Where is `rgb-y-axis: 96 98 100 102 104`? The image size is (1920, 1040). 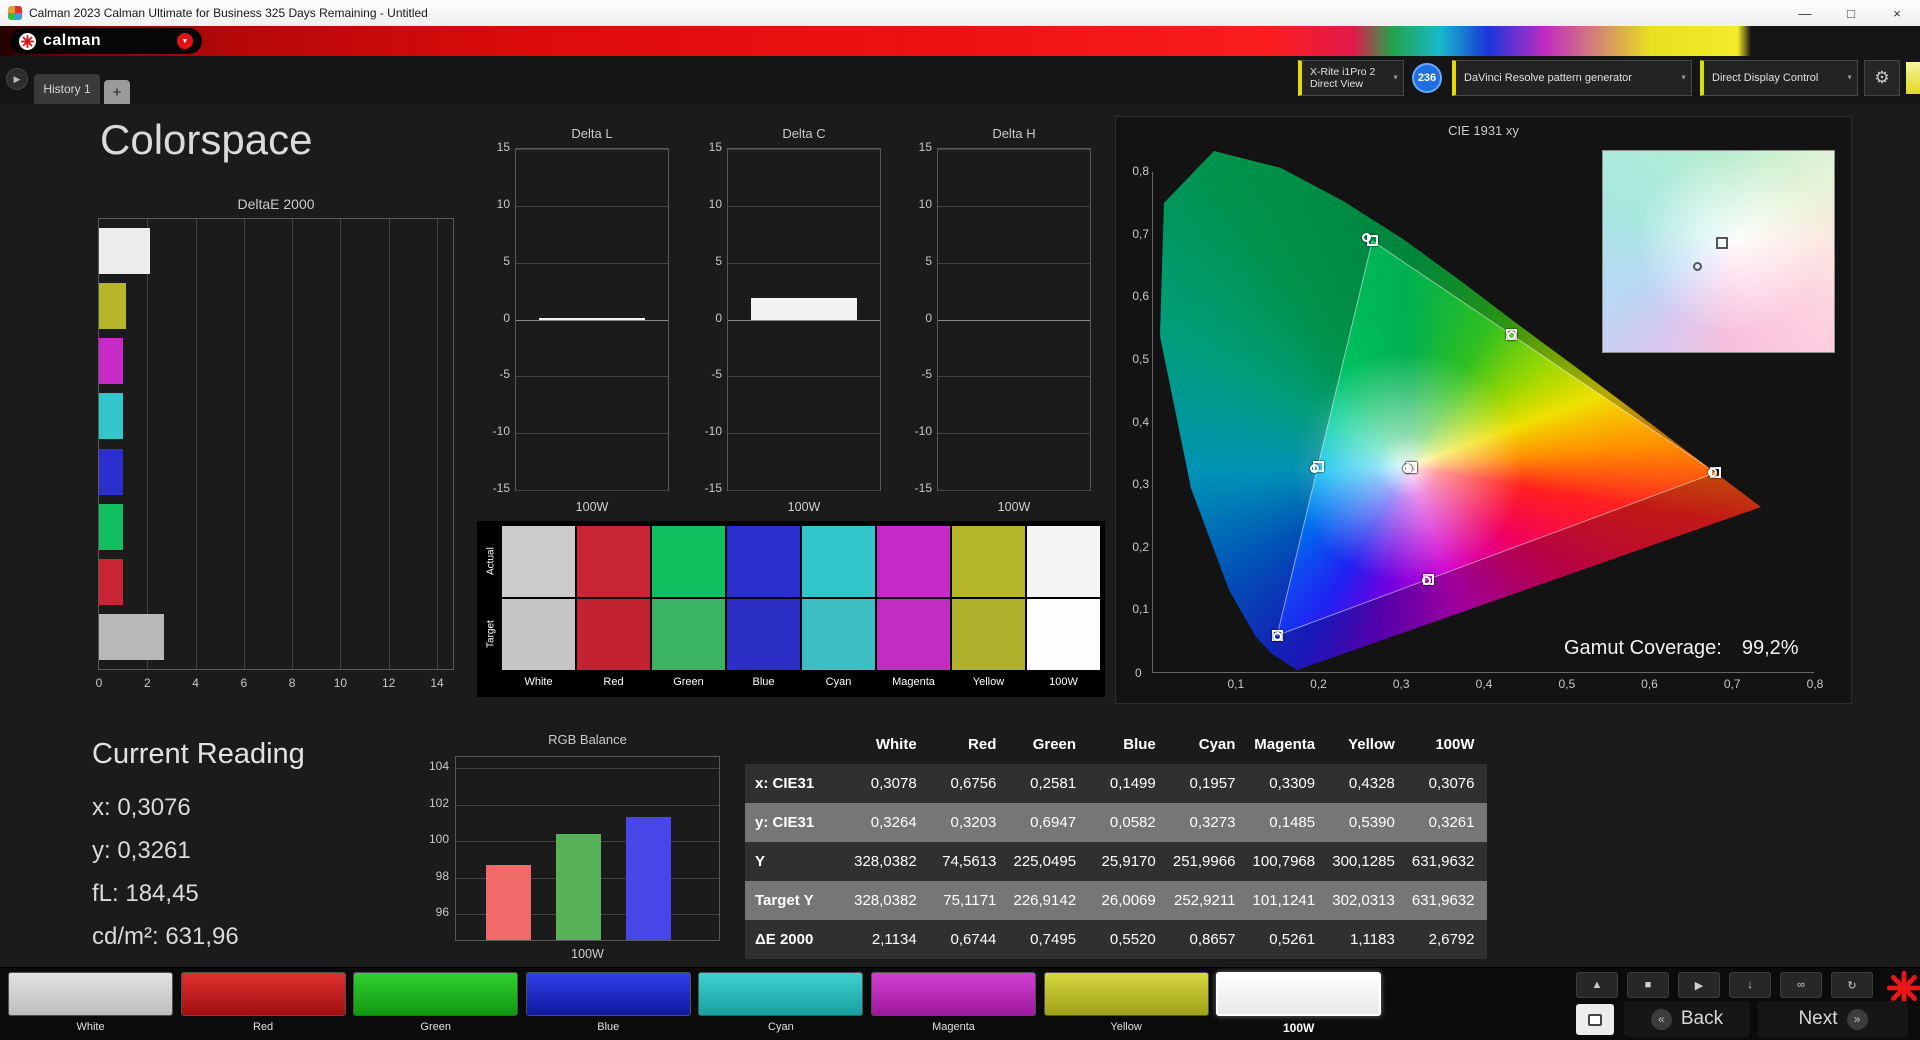 rgb-y-axis: 96 98 100 102 104 is located at coordinates (431, 848).